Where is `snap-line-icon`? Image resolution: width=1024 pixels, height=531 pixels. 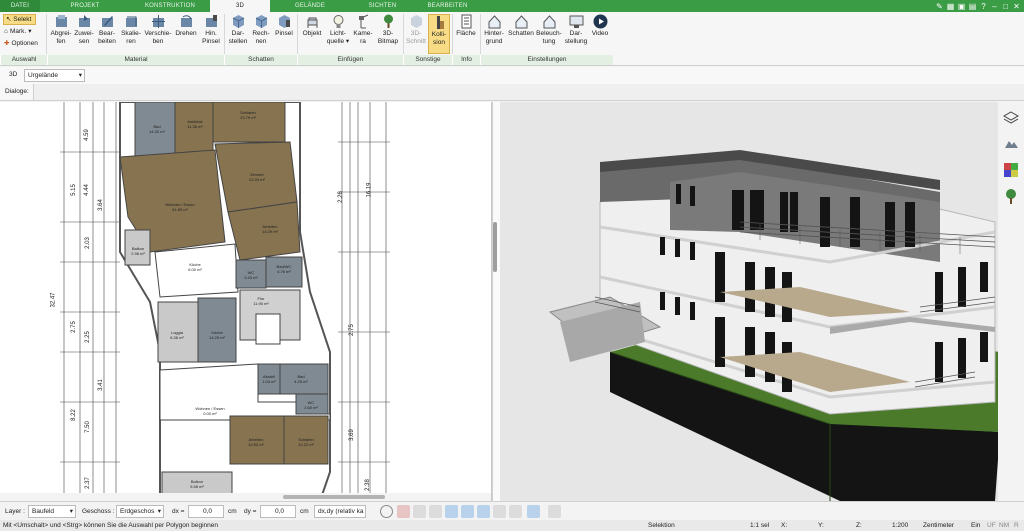 snap-line-icon is located at coordinates (467, 511).